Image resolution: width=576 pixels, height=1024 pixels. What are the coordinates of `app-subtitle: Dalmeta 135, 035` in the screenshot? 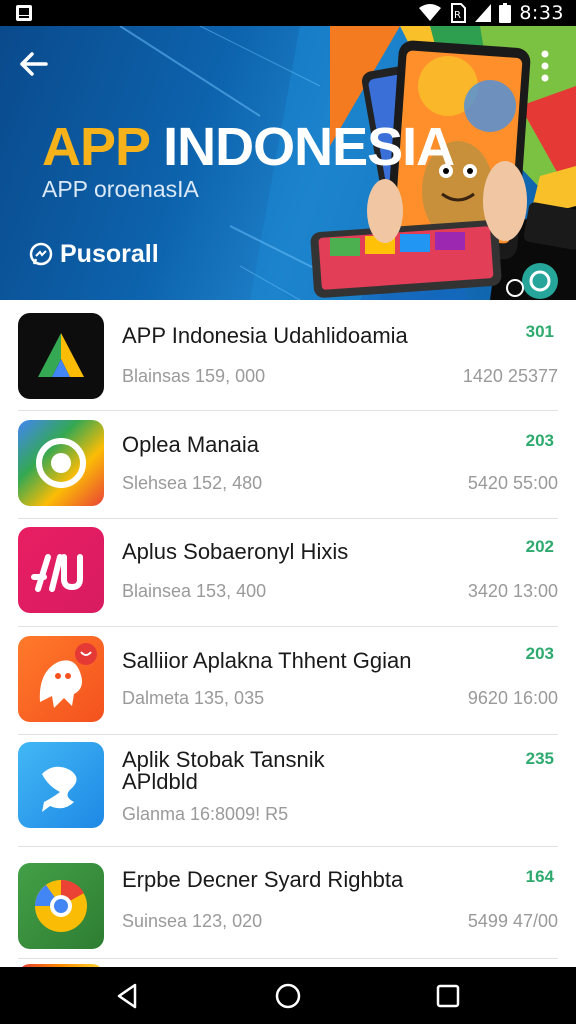 It's located at (193, 698).